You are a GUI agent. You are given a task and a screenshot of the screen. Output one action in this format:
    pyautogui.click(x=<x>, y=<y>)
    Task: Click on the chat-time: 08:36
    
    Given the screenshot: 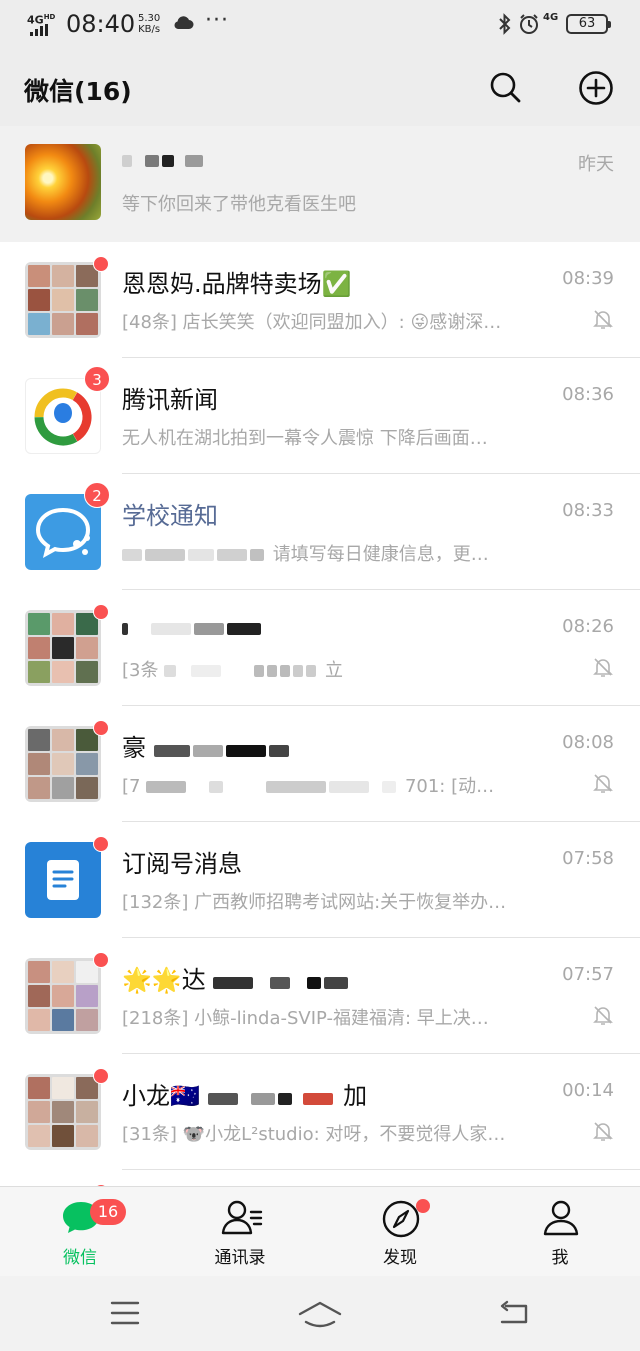 What is the action you would take?
    pyautogui.click(x=588, y=394)
    